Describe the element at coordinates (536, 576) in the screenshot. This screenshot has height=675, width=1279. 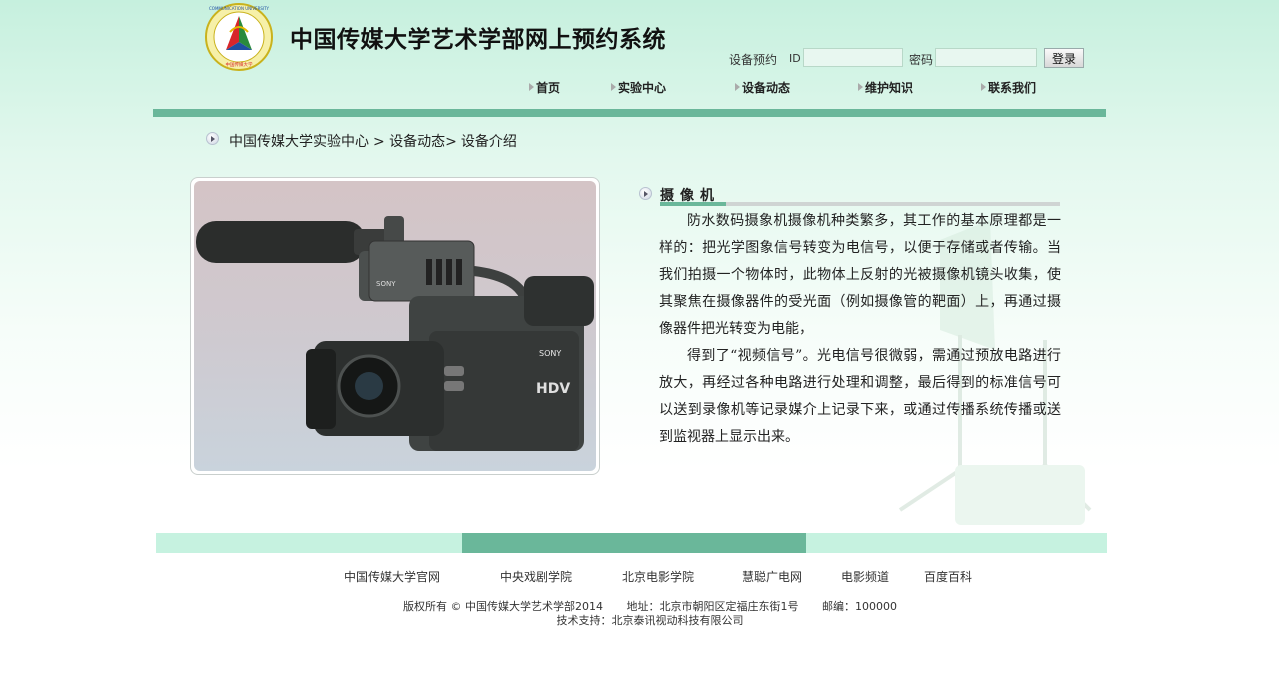
I see `footer-link-central-drama: 中央戏剧学院` at that location.